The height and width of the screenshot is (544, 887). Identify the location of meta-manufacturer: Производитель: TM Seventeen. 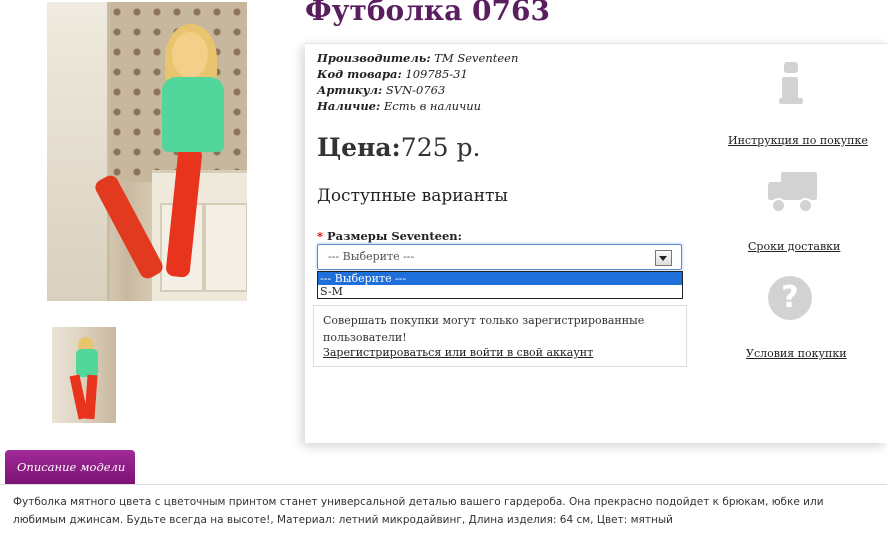
(417, 58).